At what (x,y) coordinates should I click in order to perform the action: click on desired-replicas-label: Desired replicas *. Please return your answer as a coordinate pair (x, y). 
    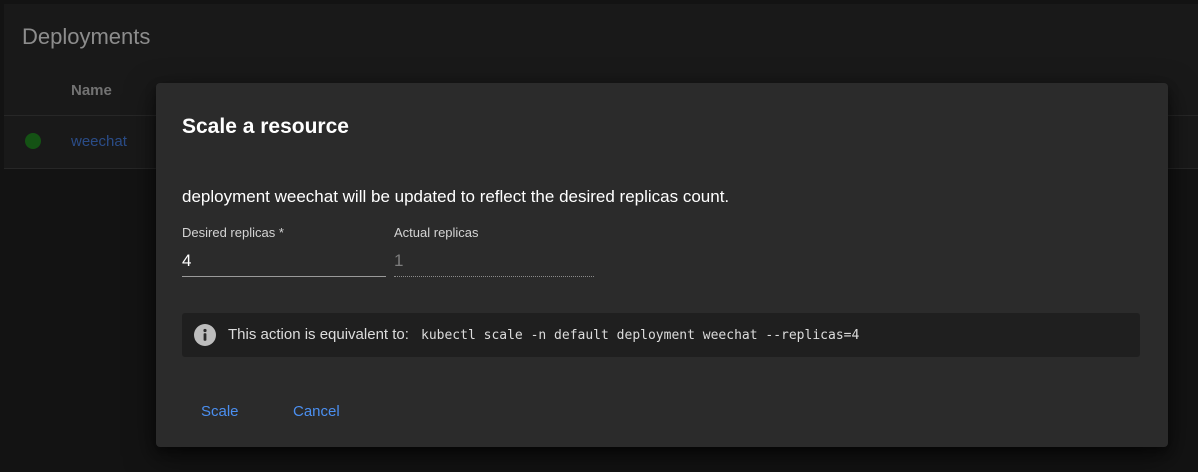
    Looking at the image, I should click on (233, 232).